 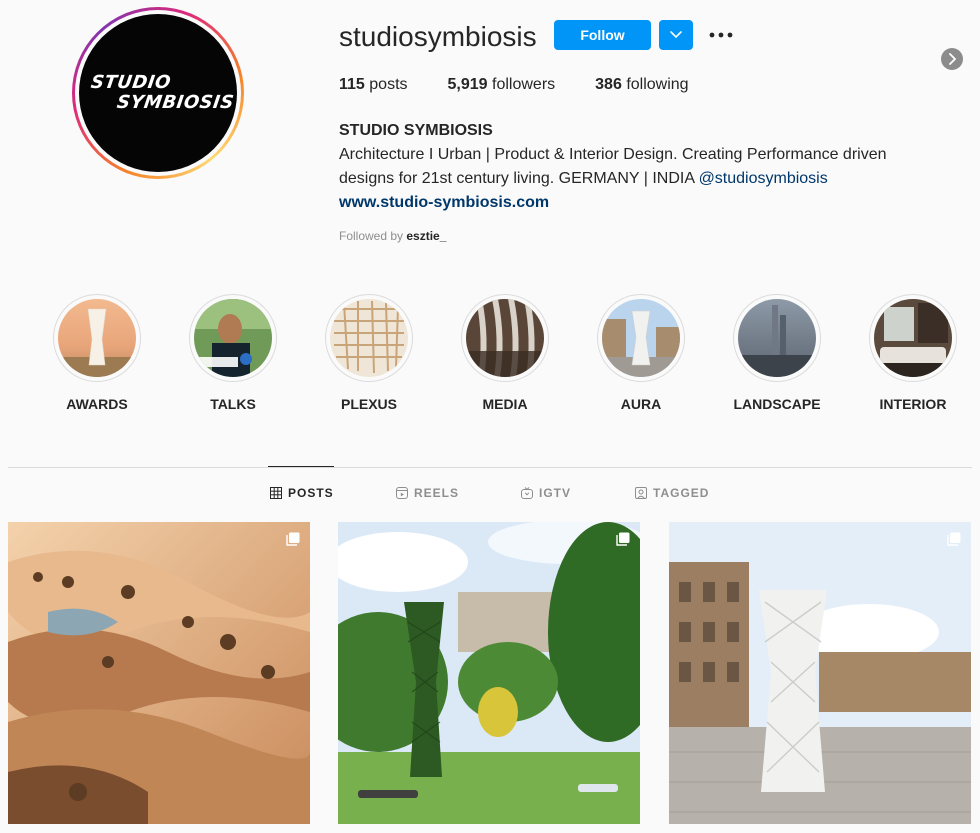 I want to click on following-stat: 386 following, so click(x=641, y=85).